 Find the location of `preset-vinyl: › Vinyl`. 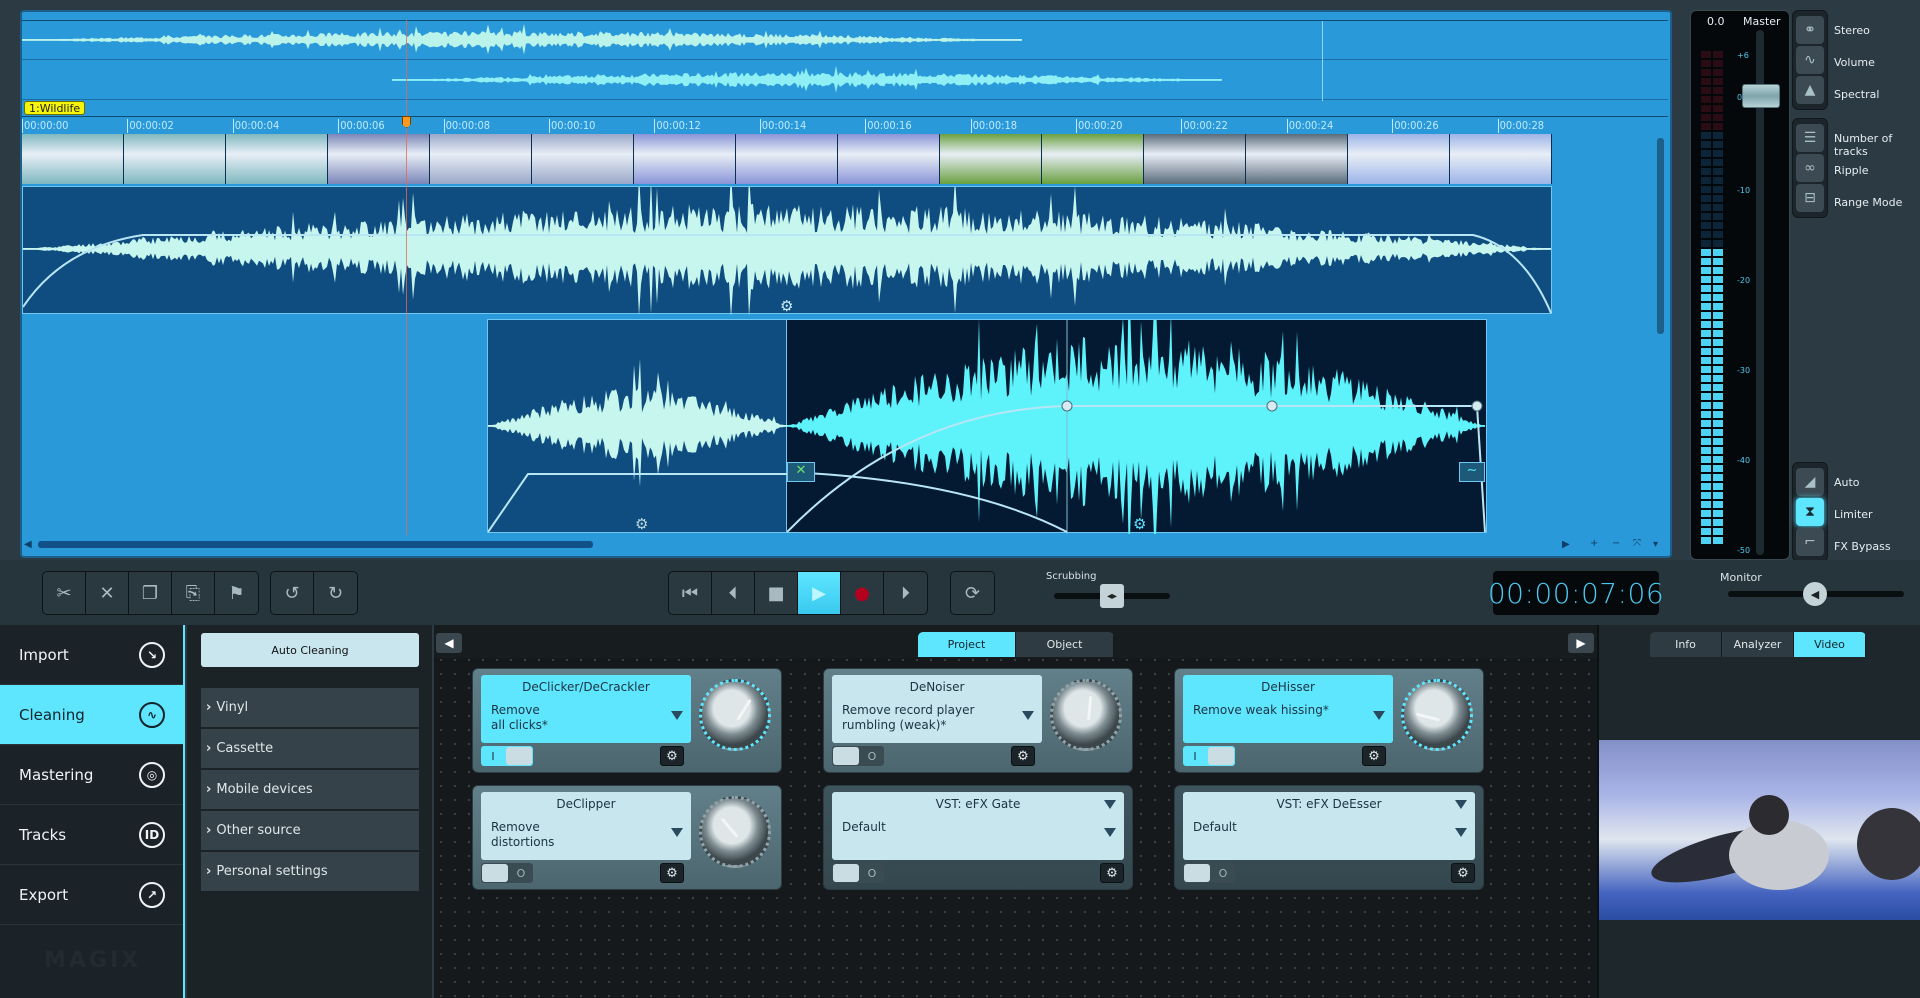

preset-vinyl: › Vinyl is located at coordinates (310, 708).